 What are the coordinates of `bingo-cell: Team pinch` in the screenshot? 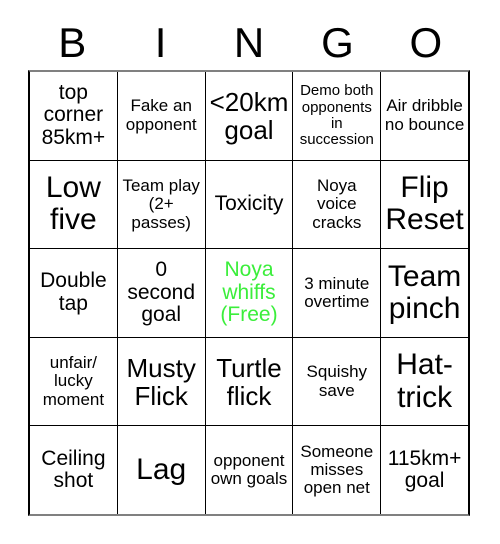 It's located at (424, 293).